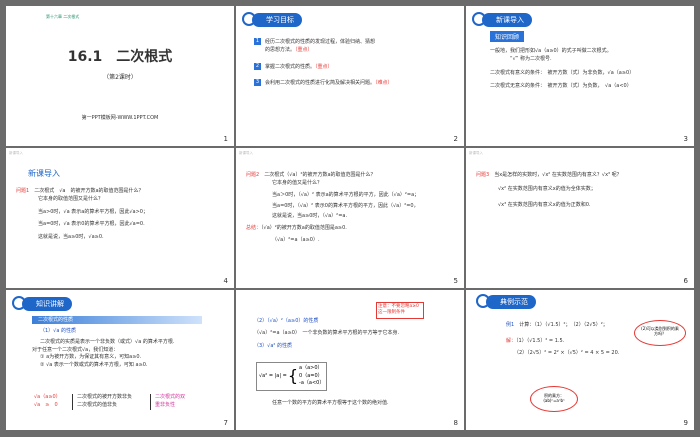 The image size is (700, 437). What do you see at coordinates (296, 239) in the screenshot?
I see `summary-formula: （√a）²=a（a≥0）.` at bounding box center [296, 239].